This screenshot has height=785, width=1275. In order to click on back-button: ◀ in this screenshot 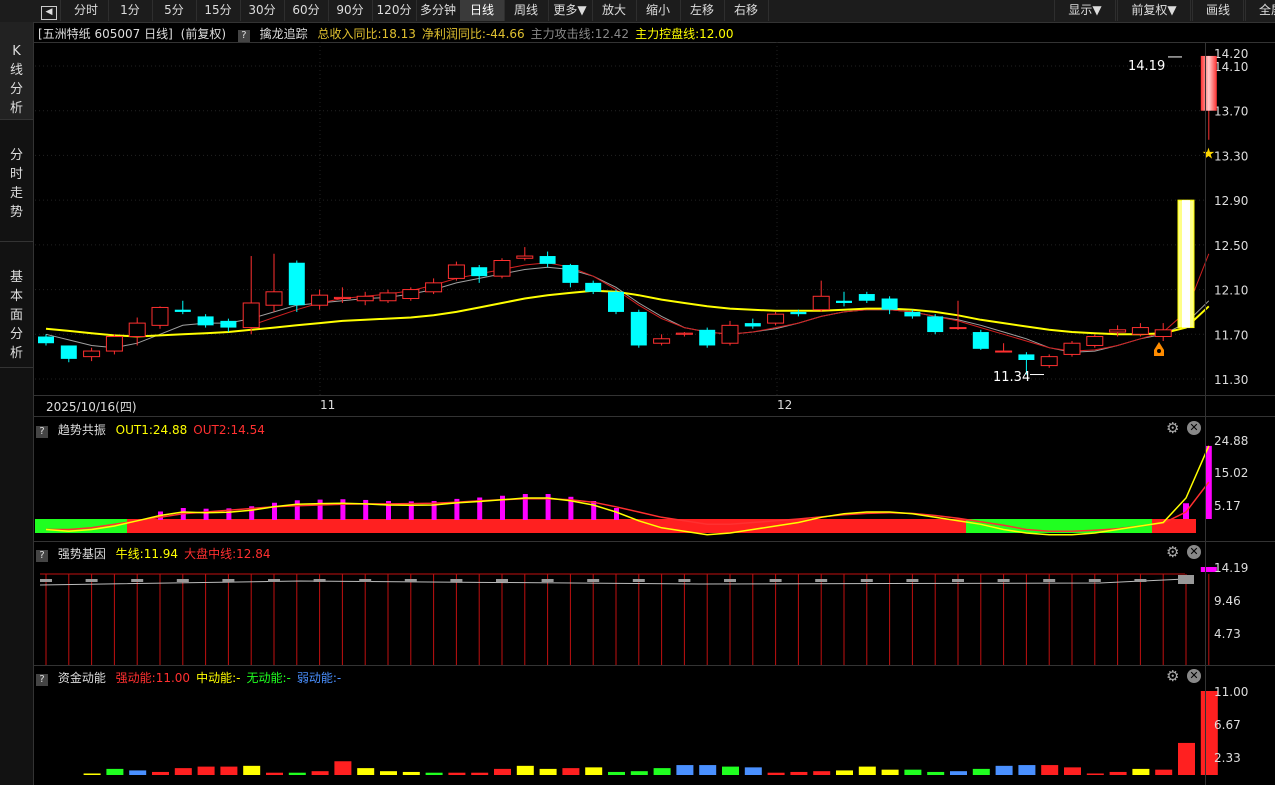, I will do `click(49, 10)`.